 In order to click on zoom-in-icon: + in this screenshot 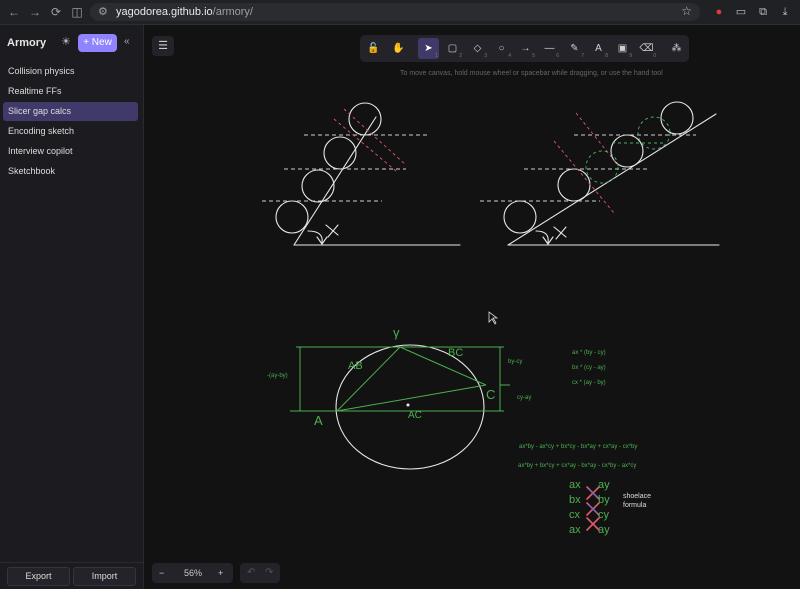, I will do `click(220, 573)`.